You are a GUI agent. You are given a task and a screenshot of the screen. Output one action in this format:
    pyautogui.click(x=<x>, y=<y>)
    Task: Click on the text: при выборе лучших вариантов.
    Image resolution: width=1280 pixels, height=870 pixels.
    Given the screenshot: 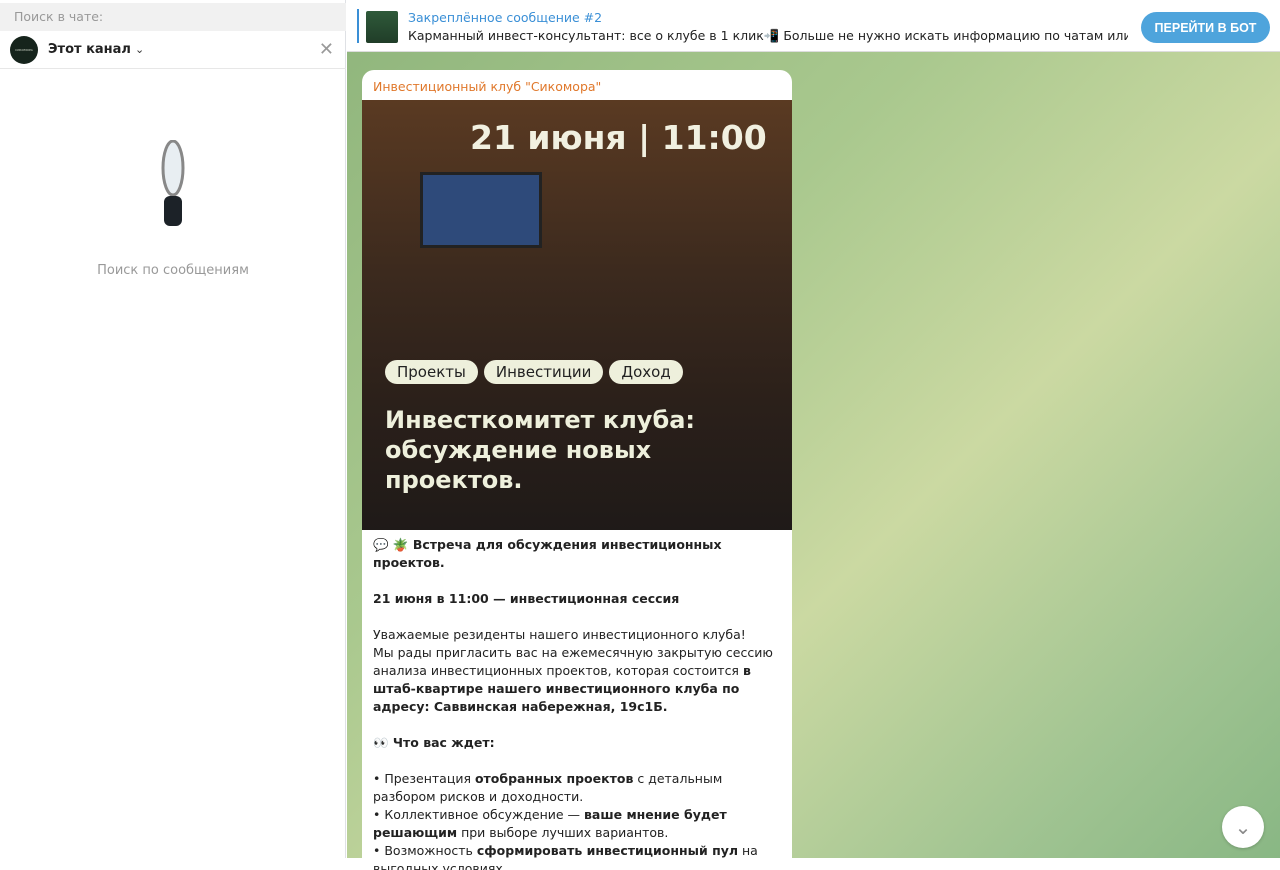 What is the action you would take?
    pyautogui.click(x=563, y=832)
    